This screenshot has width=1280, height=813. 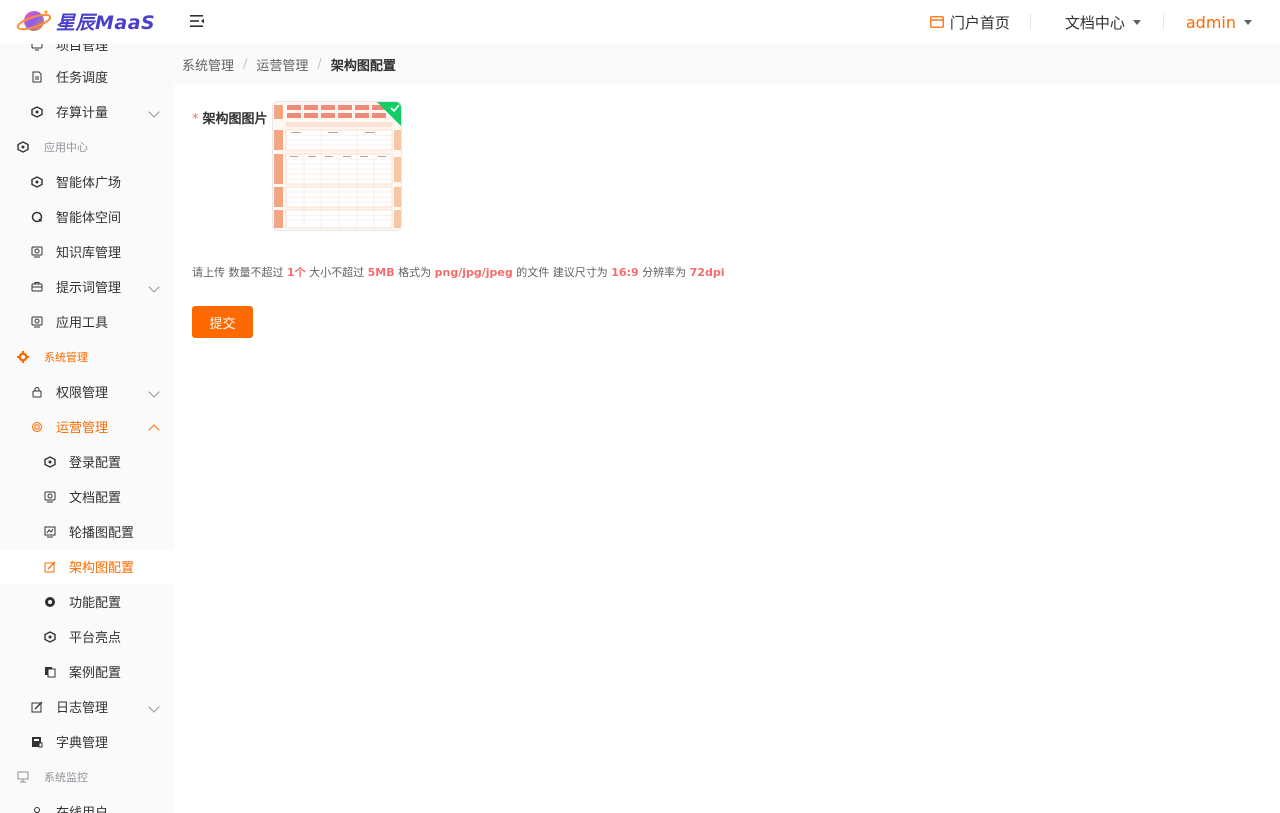 I want to click on sidebar-item-label: 智能体空间, so click(x=89, y=218).